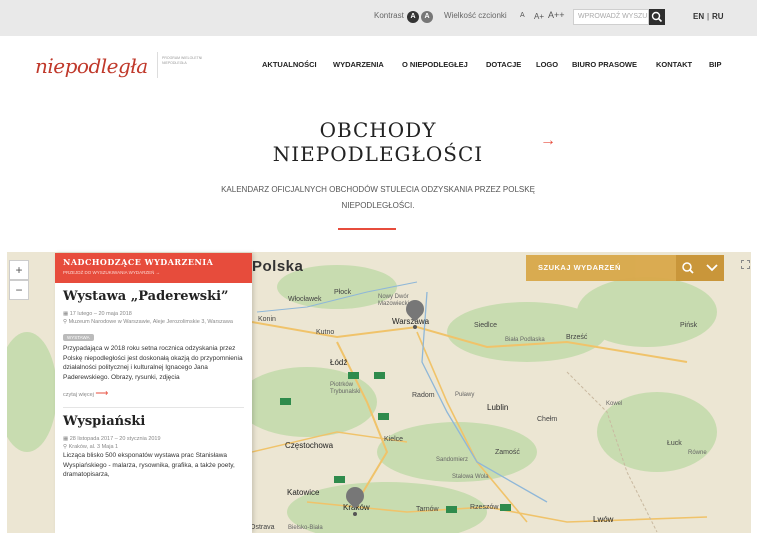 The width and height of the screenshot is (757, 533). I want to click on nav-o-niepodleglej: O NIEPODLEGŁEJ, so click(435, 64).